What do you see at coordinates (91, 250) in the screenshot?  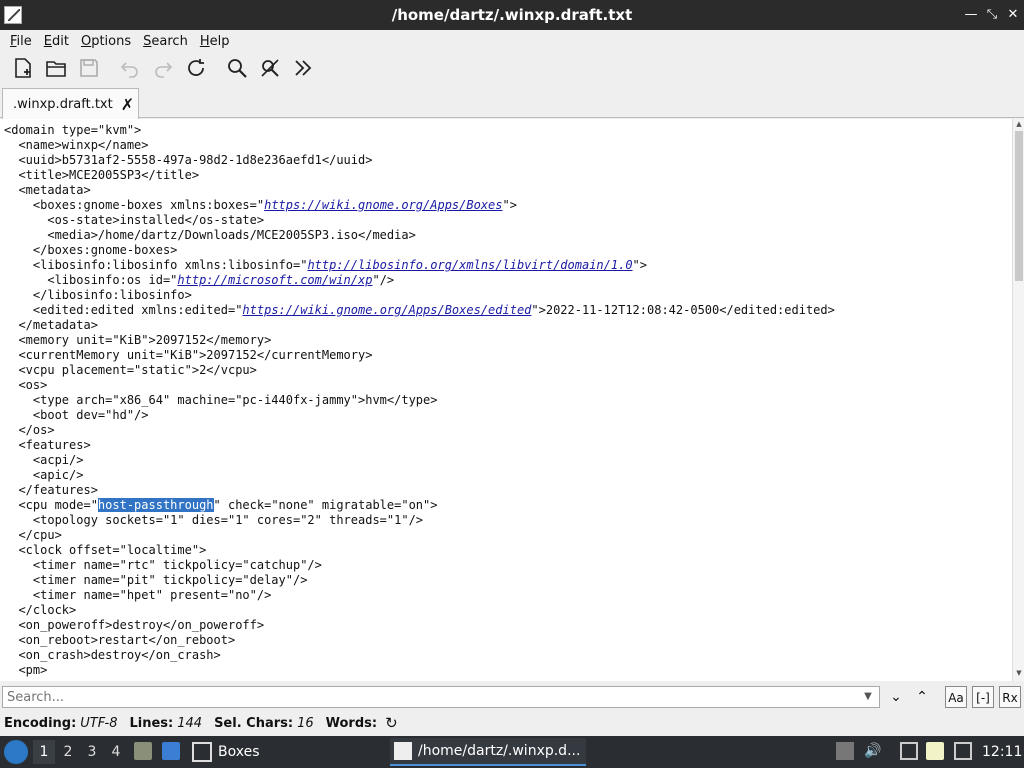 I see `code-line: </boxes:gnome-boxes>` at bounding box center [91, 250].